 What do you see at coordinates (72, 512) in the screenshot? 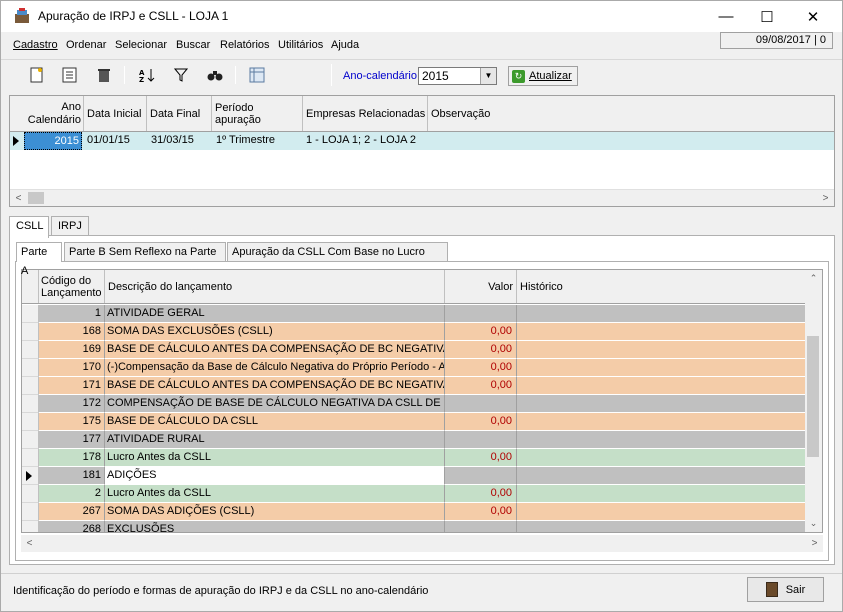
I see `cell-codigo: 267` at bounding box center [72, 512].